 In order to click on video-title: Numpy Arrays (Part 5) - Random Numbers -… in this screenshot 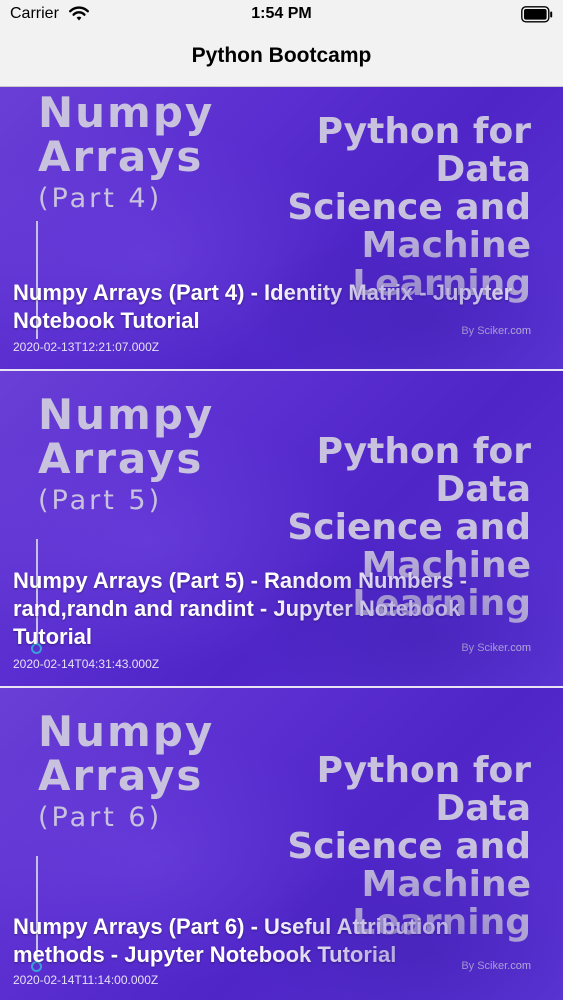, I will do `click(240, 608)`.